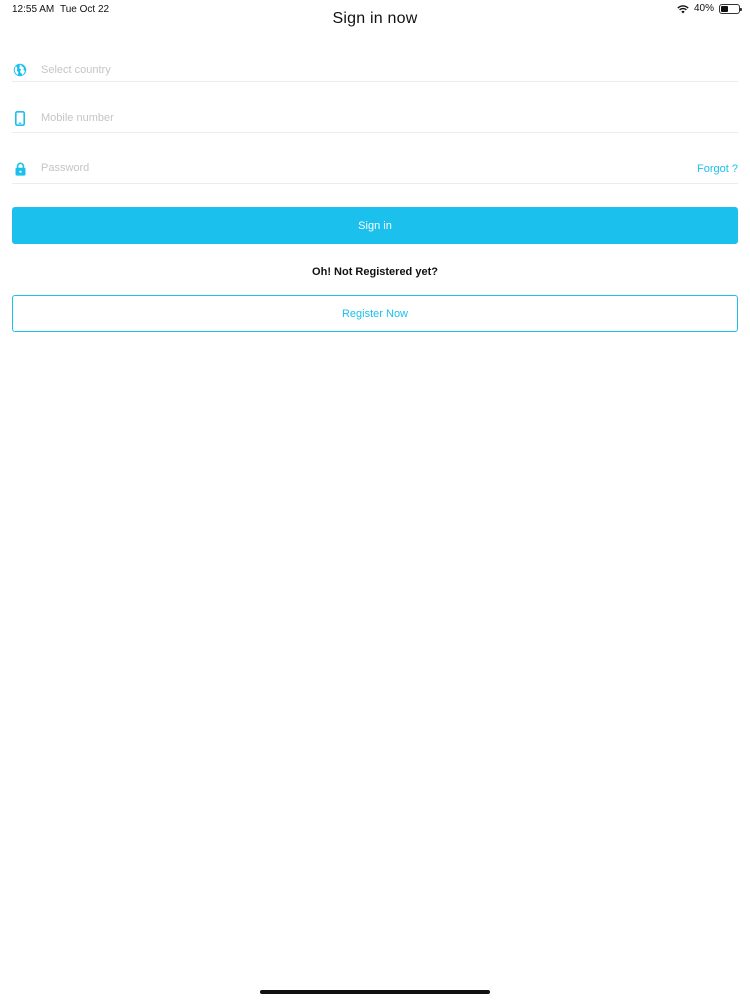 The width and height of the screenshot is (750, 1000). I want to click on mobile-number-input, so click(359, 118).